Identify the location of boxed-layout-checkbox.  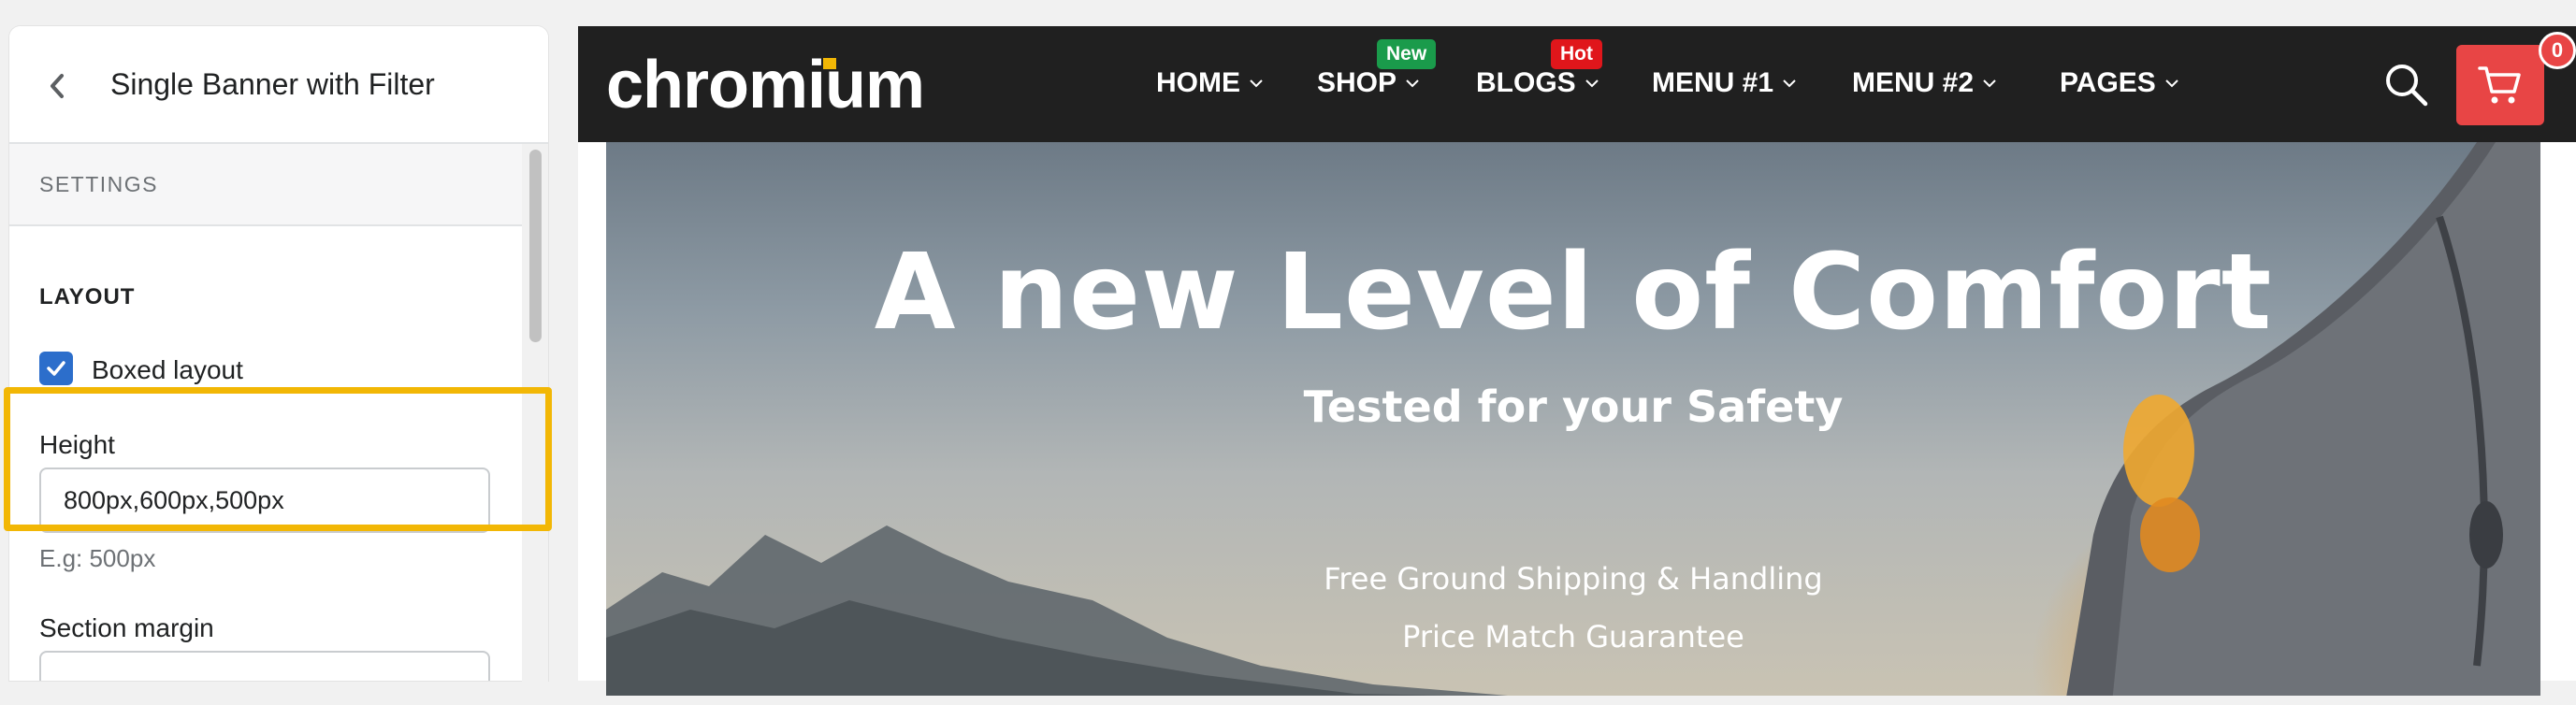
(56, 368).